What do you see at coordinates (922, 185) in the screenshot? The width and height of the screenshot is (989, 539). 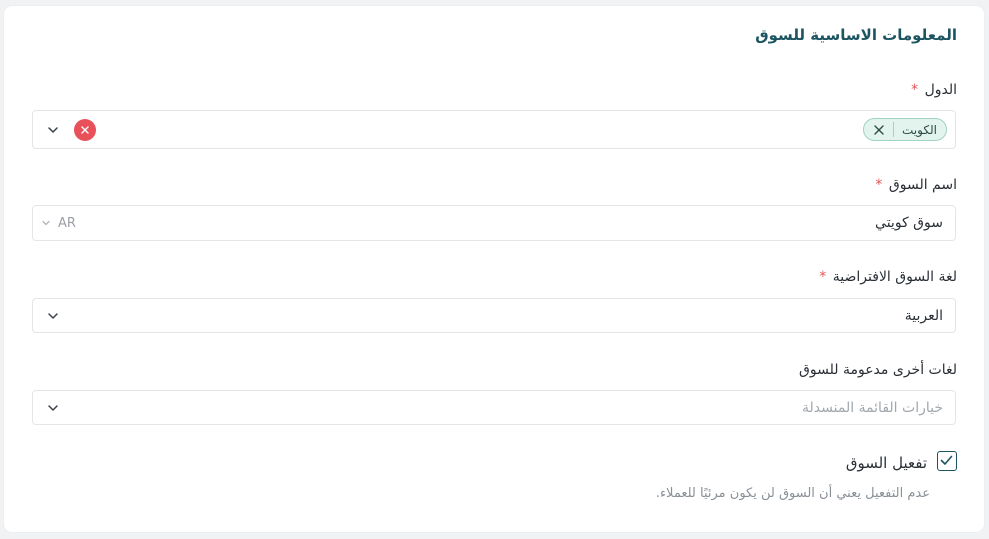 I see `market-name-label-text: اسم السوق` at bounding box center [922, 185].